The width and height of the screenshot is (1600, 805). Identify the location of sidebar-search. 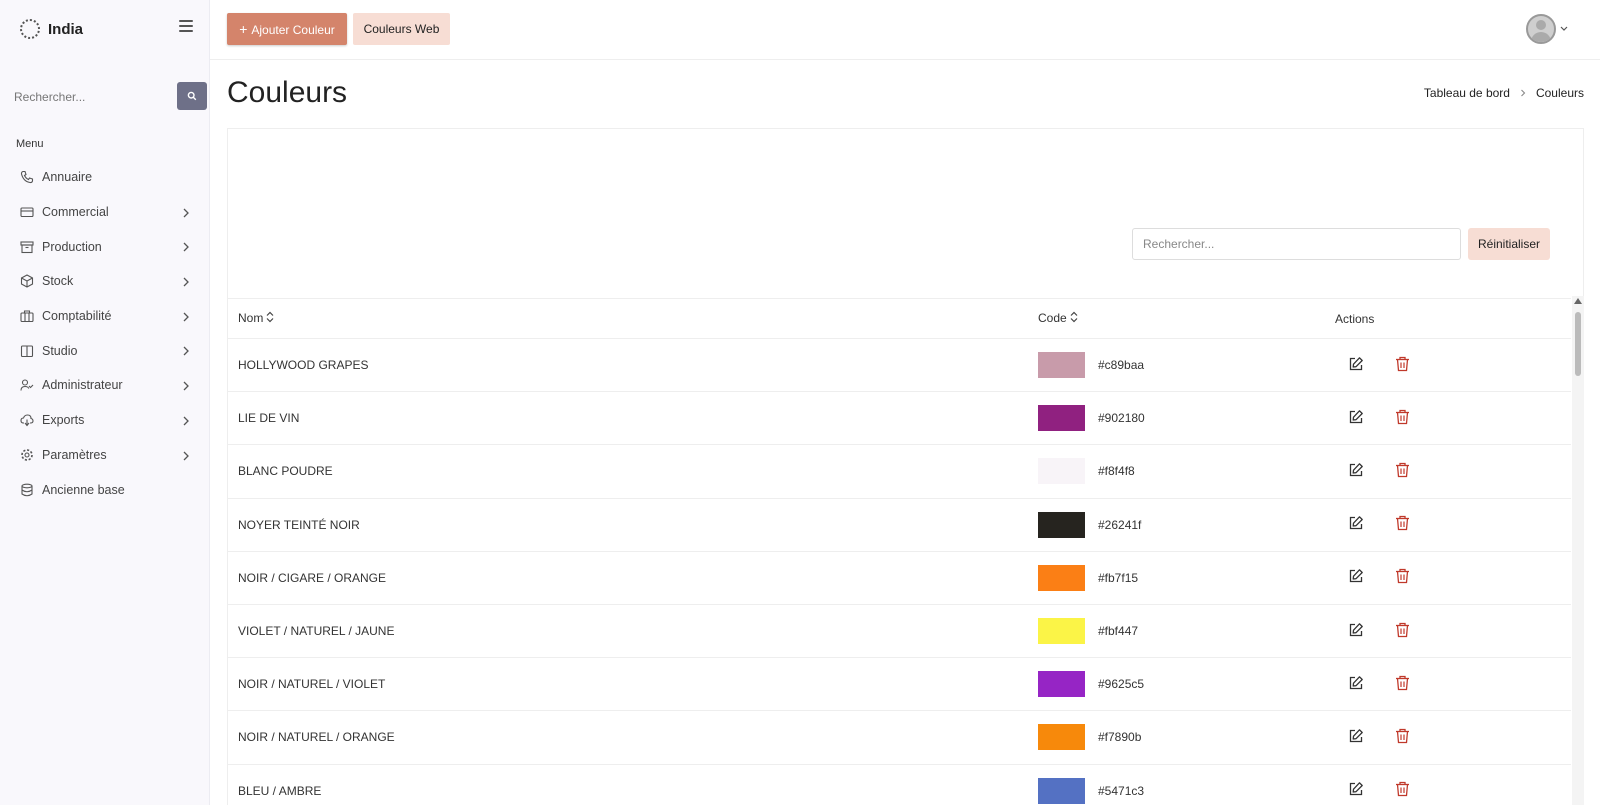
(107, 96).